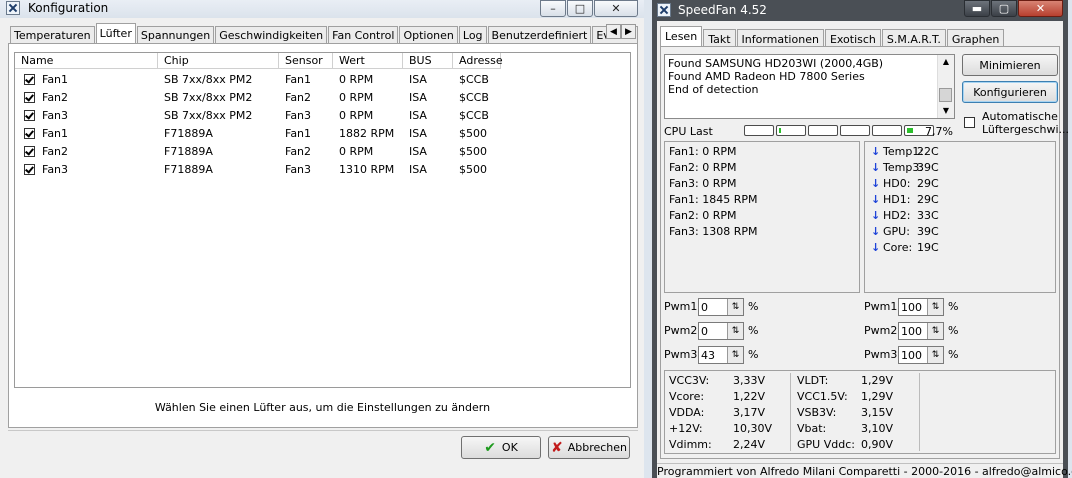 The image size is (1072, 478). What do you see at coordinates (258, 79) in the screenshot?
I see `table-row: Fan1 SB 7xx/8xx PM2 Fan1 0 RPM ISA $CCB` at bounding box center [258, 79].